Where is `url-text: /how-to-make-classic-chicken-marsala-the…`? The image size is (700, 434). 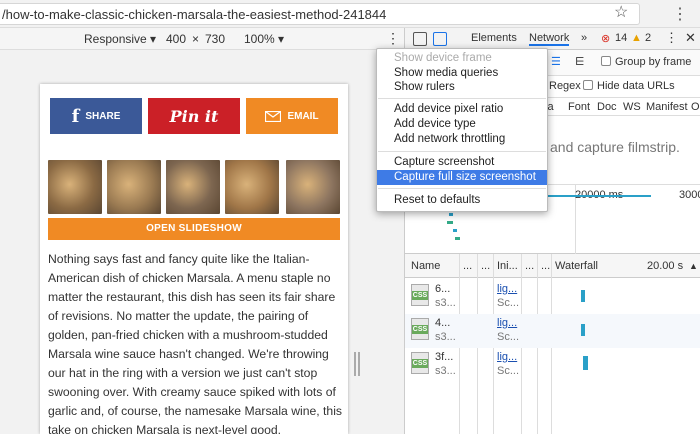
url-text: /how-to-make-classic-chicken-marsala-the… is located at coordinates (194, 14).